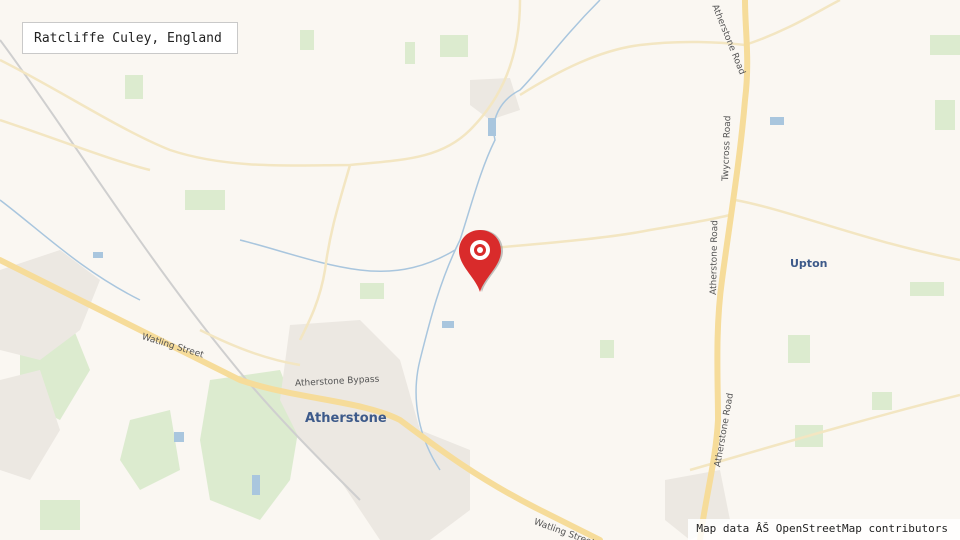 The height and width of the screenshot is (540, 960). What do you see at coordinates (346, 418) in the screenshot?
I see `town-label-atherstone: Atherstone` at bounding box center [346, 418].